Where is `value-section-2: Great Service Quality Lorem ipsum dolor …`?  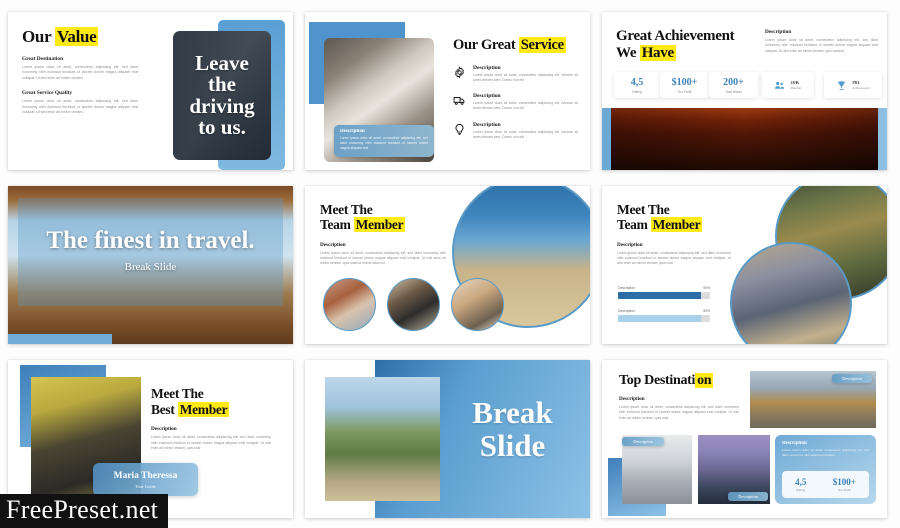
value-section-2: Great Service Quality Lorem ipsum dolor … is located at coordinates (80, 102).